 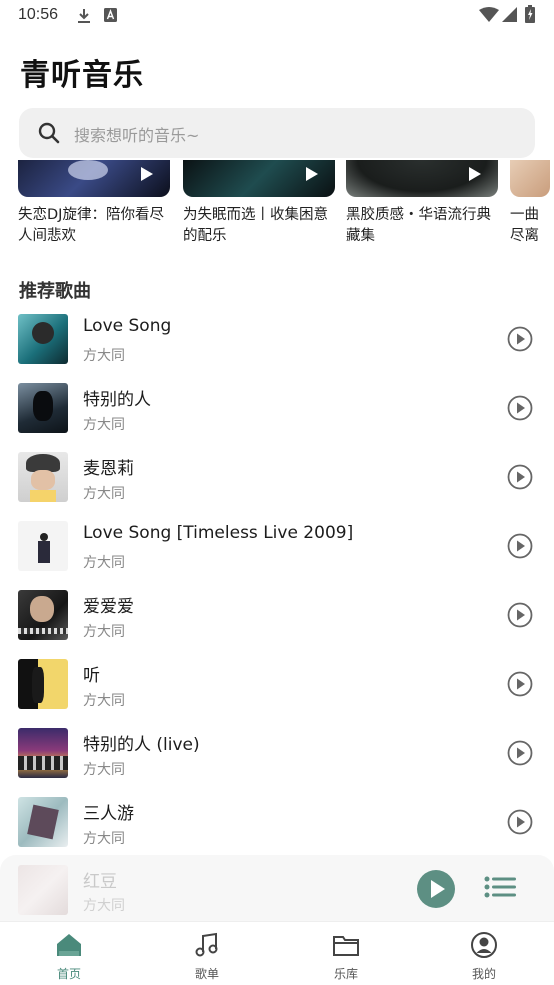 I want to click on search-bar: 搜索想听的音乐~, so click(x=277, y=133).